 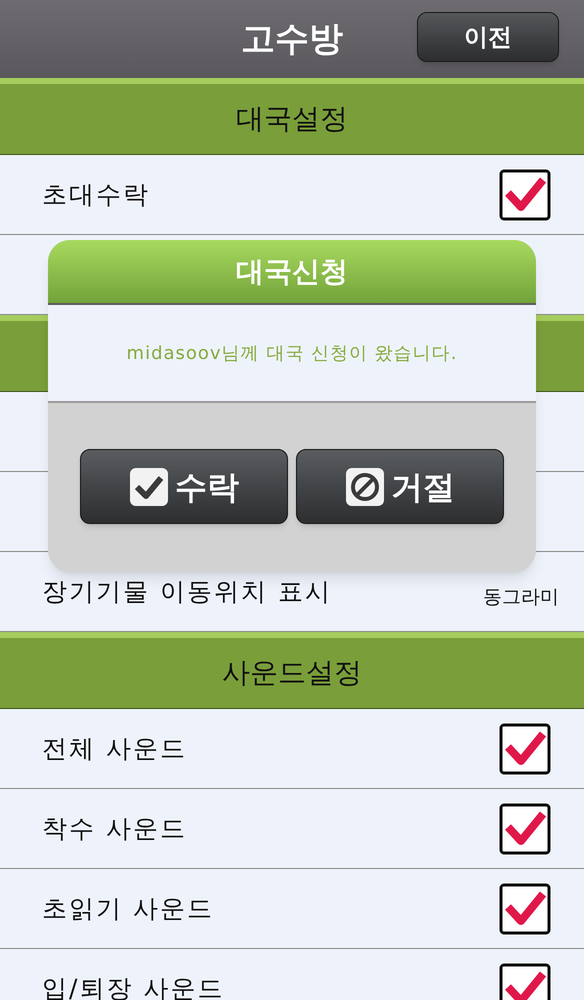 I want to click on screen-title: 고수방, so click(x=292, y=39).